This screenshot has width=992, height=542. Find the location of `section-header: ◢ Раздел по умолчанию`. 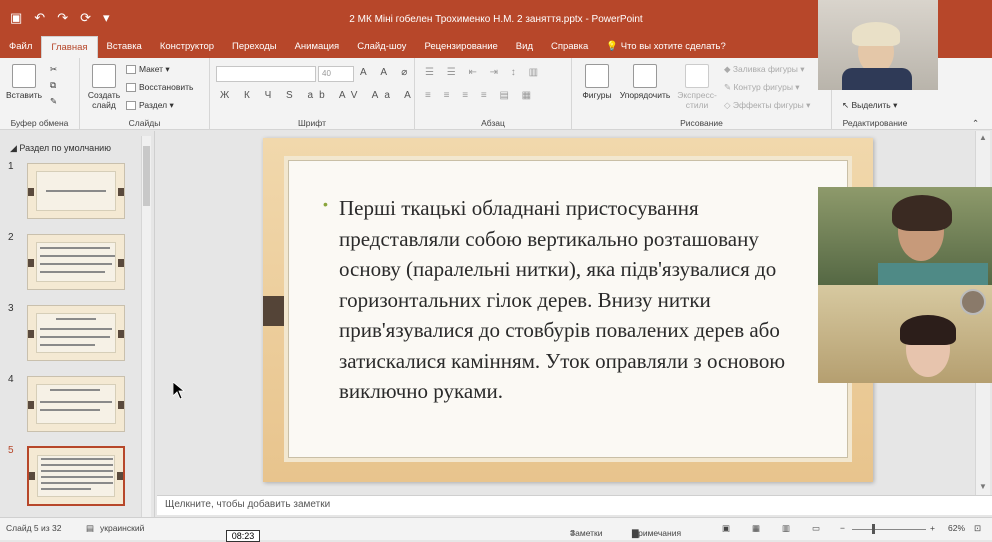

section-header: ◢ Раздел по умолчанию is located at coordinates (60, 148).